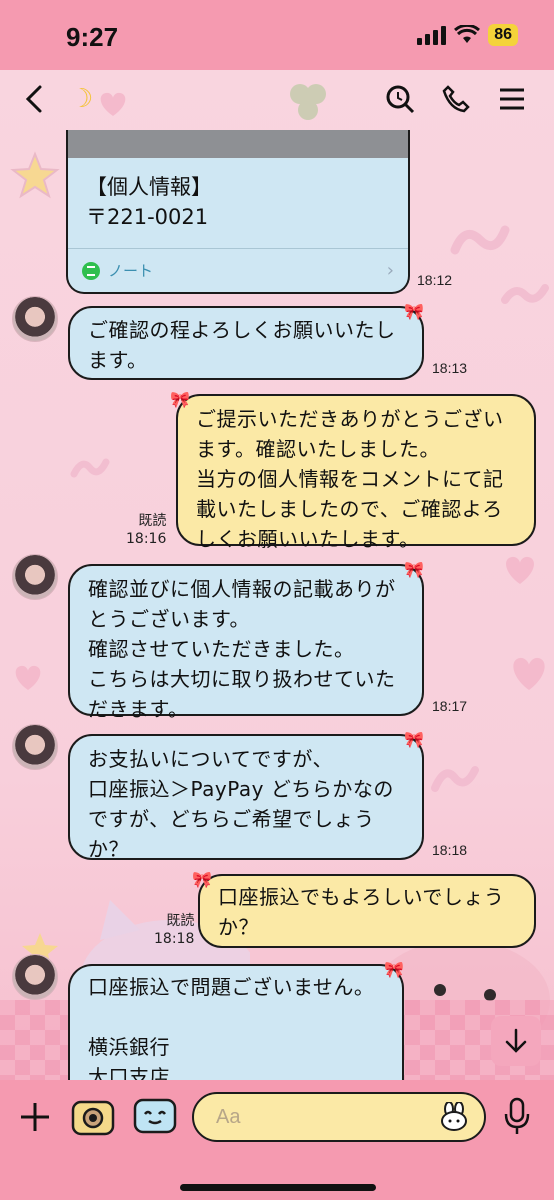 This screenshot has height=1200, width=554. I want to click on signal-icon, so click(432, 35).